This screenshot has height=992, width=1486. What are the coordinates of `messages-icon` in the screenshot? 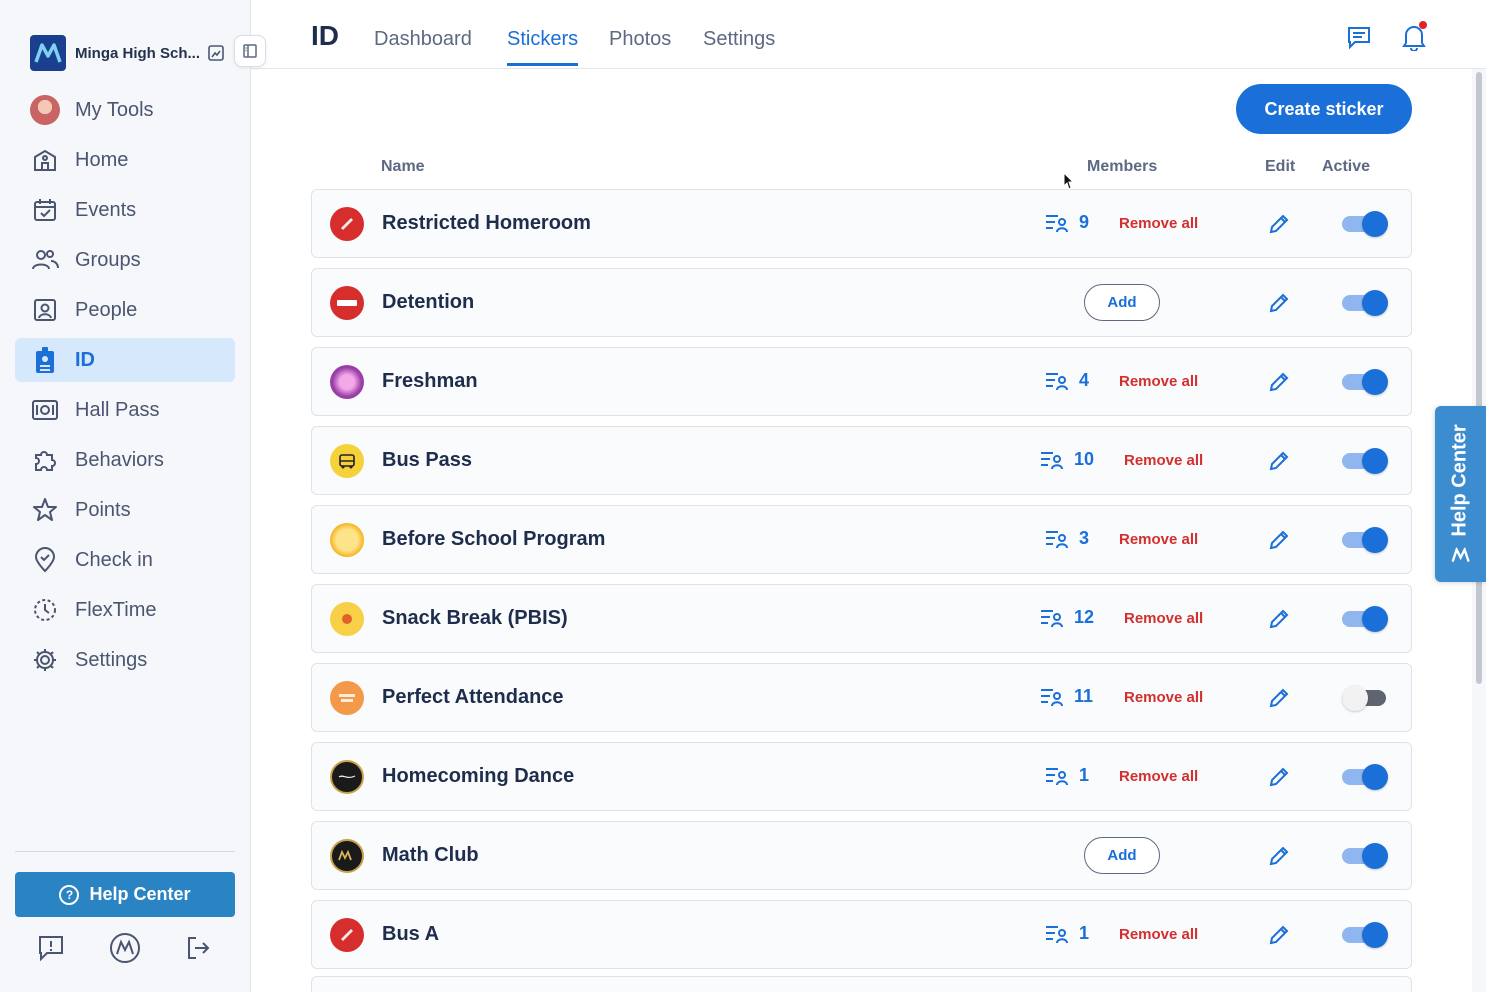 It's located at (1359, 37).